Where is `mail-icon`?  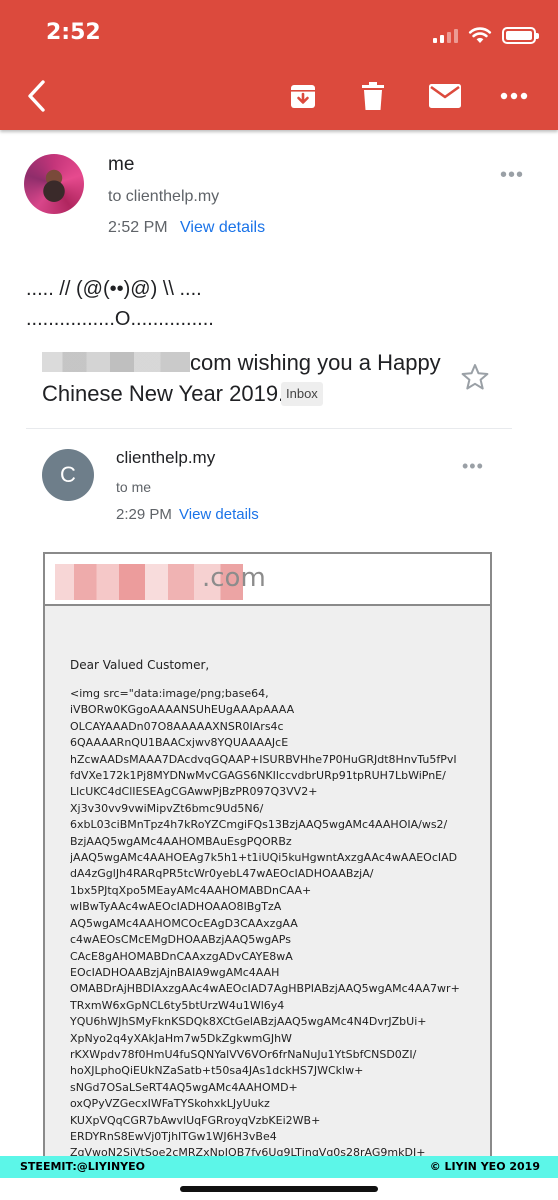
mail-icon is located at coordinates (445, 96).